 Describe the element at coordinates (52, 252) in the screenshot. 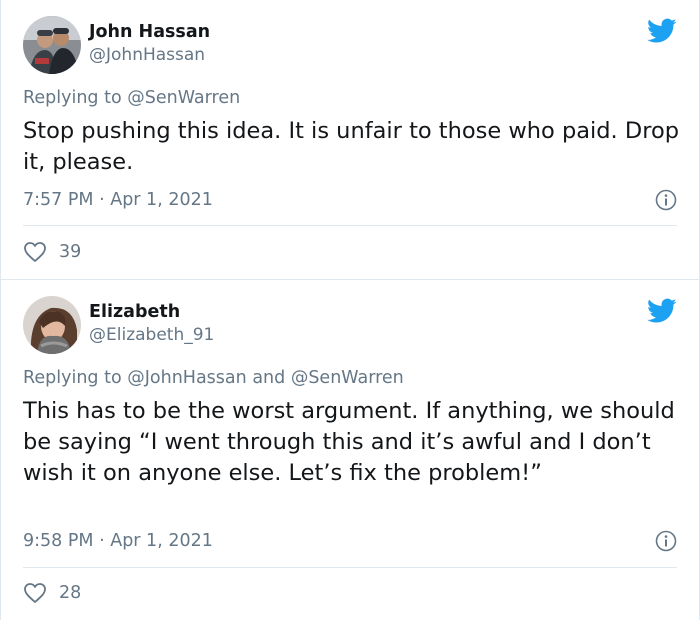

I see `like-action: 39` at that location.